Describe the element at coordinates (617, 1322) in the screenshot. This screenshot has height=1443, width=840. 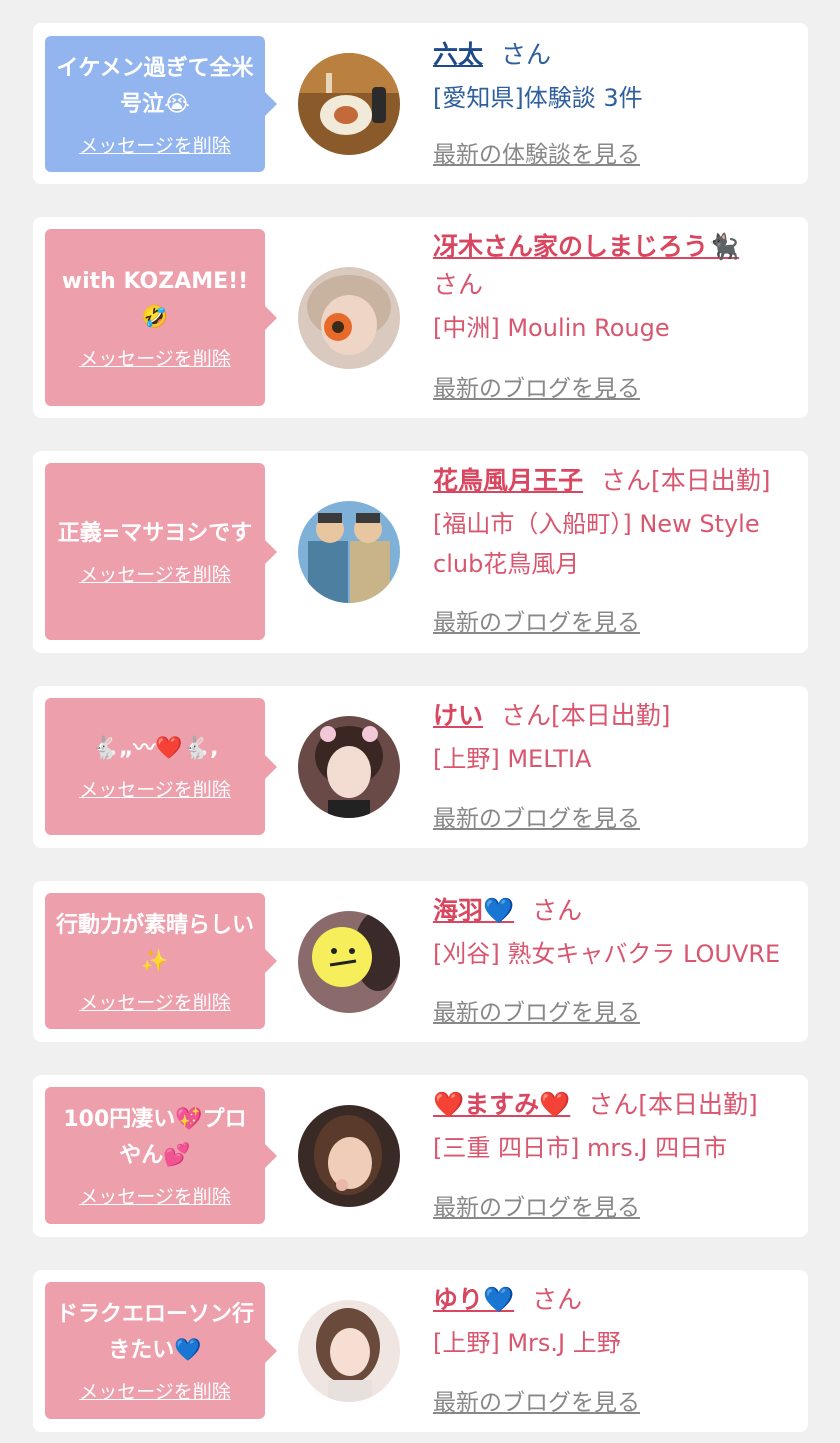
I see `cast-info: ゆり💙 さん [上野] Mrs.J 上野` at that location.